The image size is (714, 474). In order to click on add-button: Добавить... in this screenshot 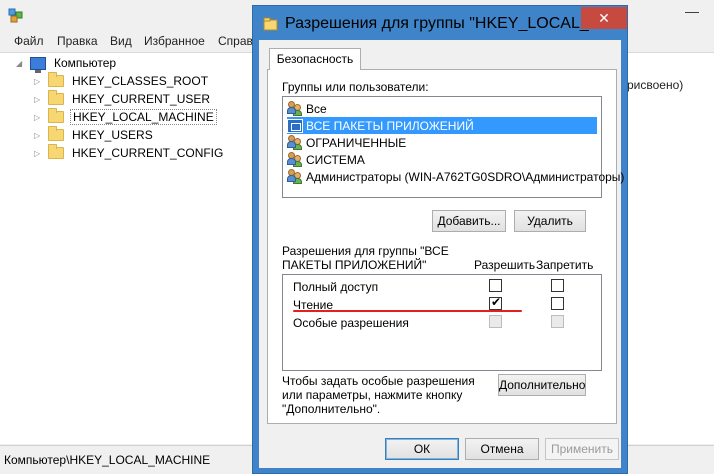, I will do `click(469, 221)`.